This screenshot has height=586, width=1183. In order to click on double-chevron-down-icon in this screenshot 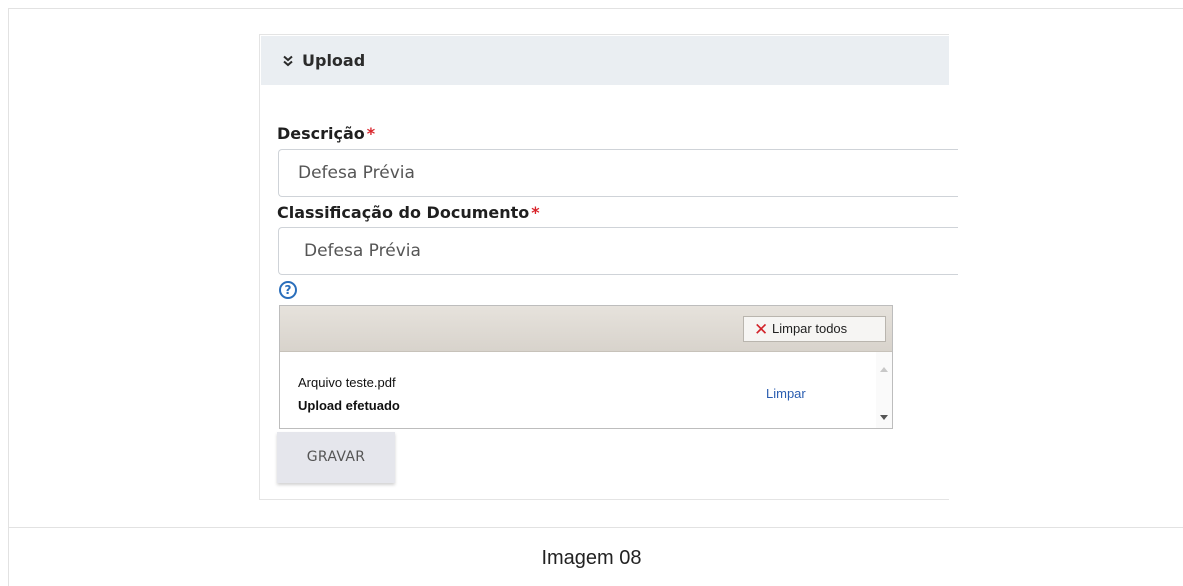, I will do `click(288, 61)`.